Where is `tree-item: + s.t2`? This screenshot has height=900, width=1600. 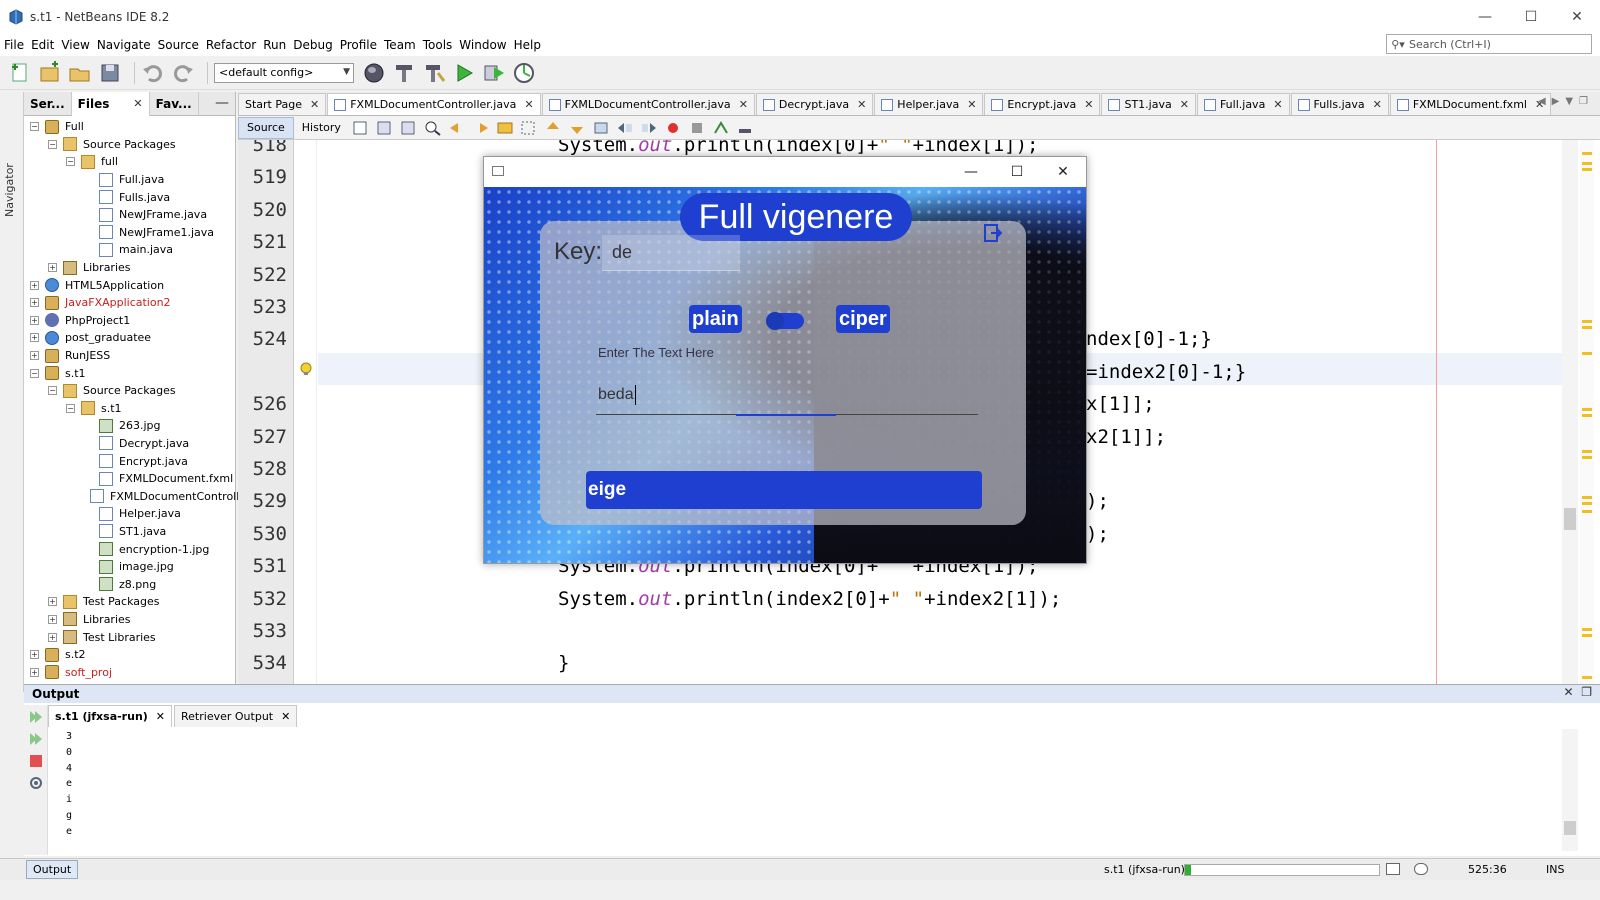 tree-item: + s.t2 is located at coordinates (129, 655).